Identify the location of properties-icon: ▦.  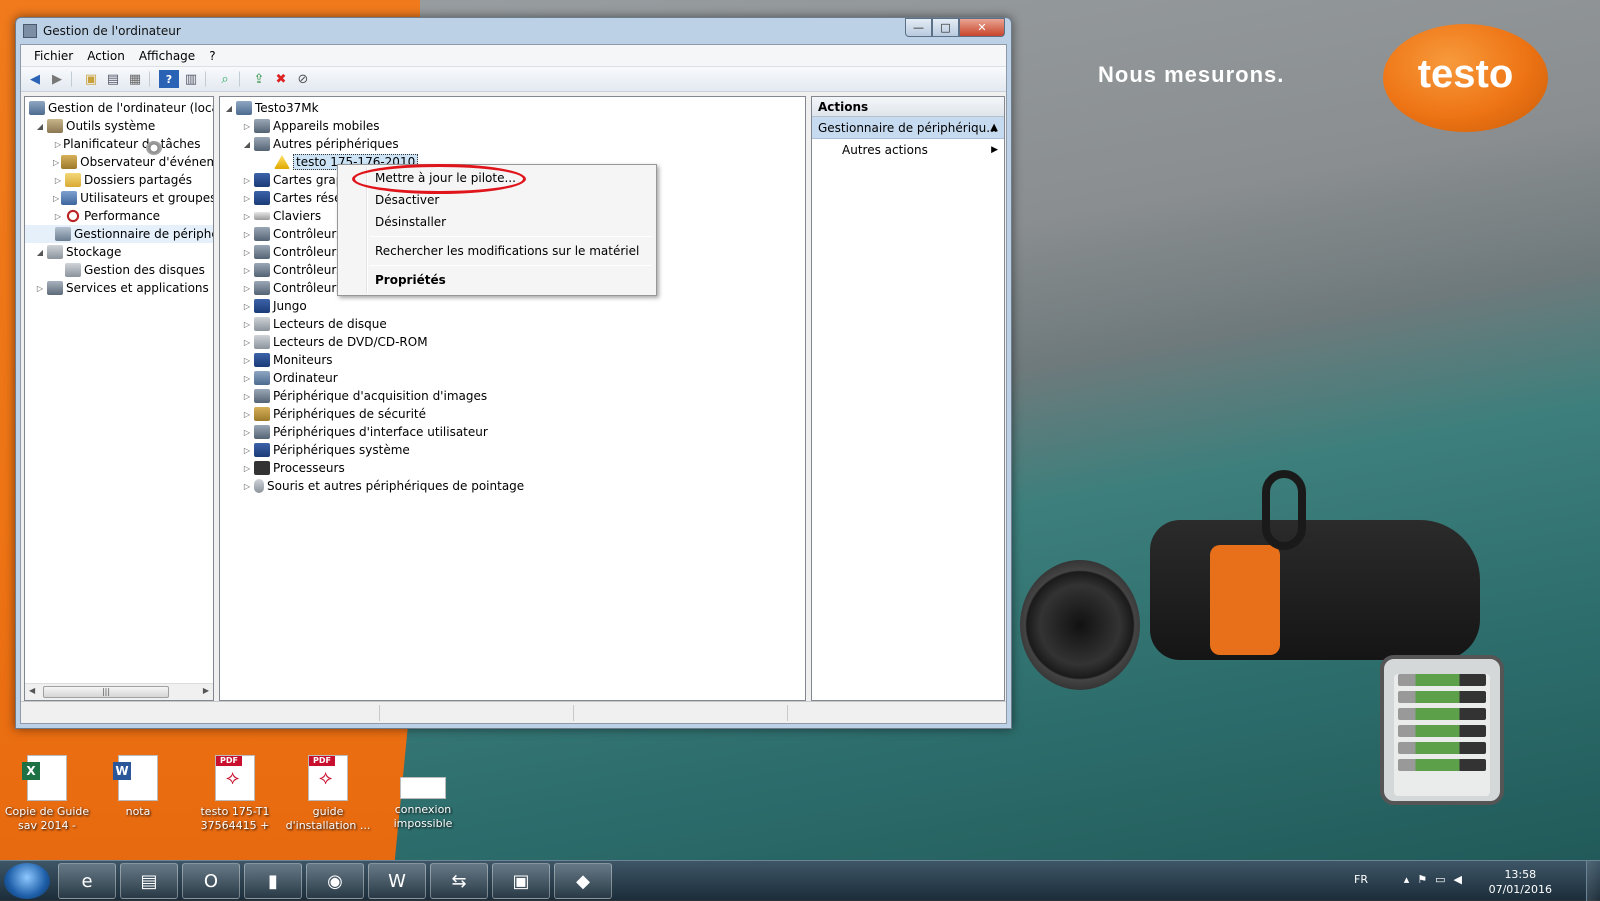
(135, 79).